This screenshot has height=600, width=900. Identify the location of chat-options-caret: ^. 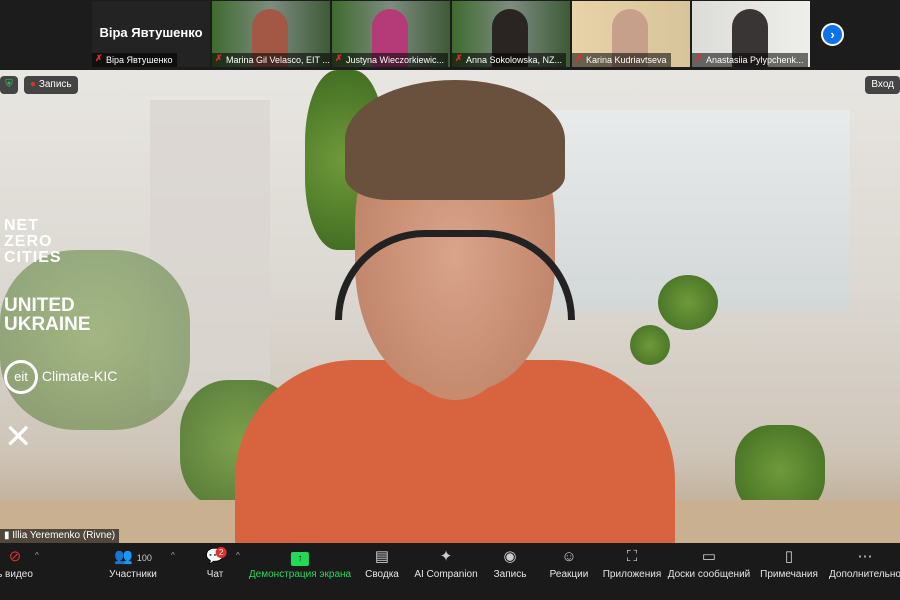
(238, 555).